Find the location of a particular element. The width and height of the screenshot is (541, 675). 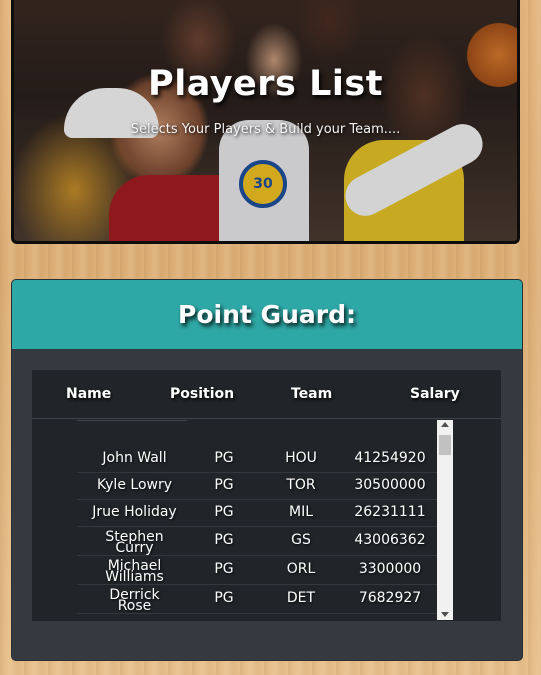

column-header-salary: Salary is located at coordinates (435, 394).